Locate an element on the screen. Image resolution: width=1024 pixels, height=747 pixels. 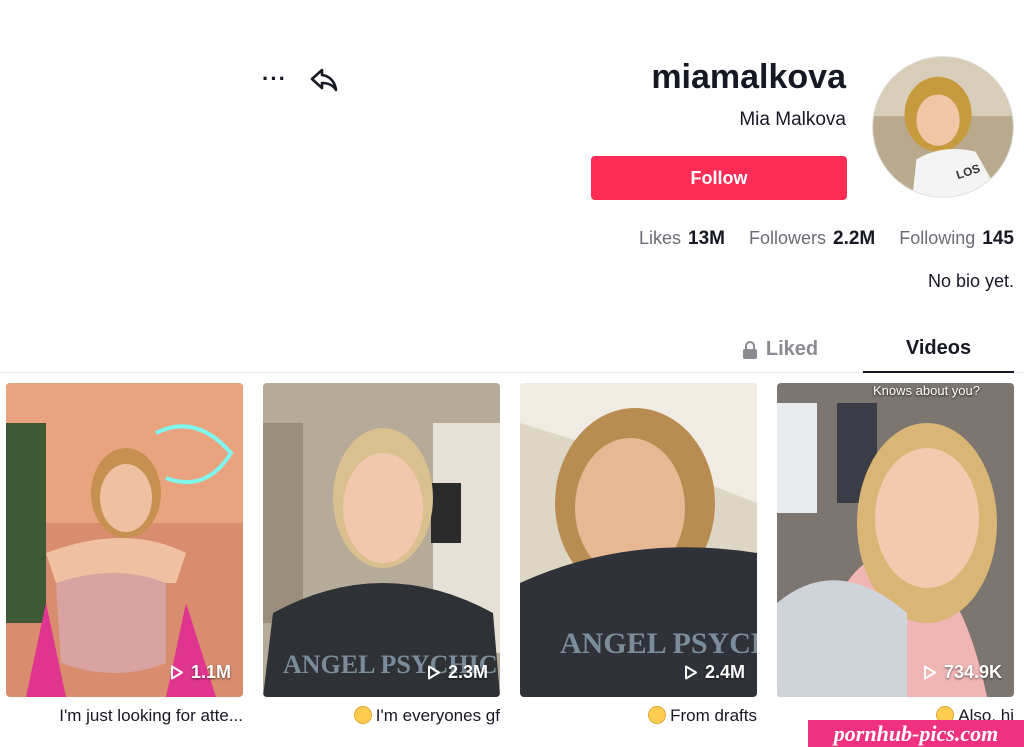
following-count: 145 is located at coordinates (998, 238).